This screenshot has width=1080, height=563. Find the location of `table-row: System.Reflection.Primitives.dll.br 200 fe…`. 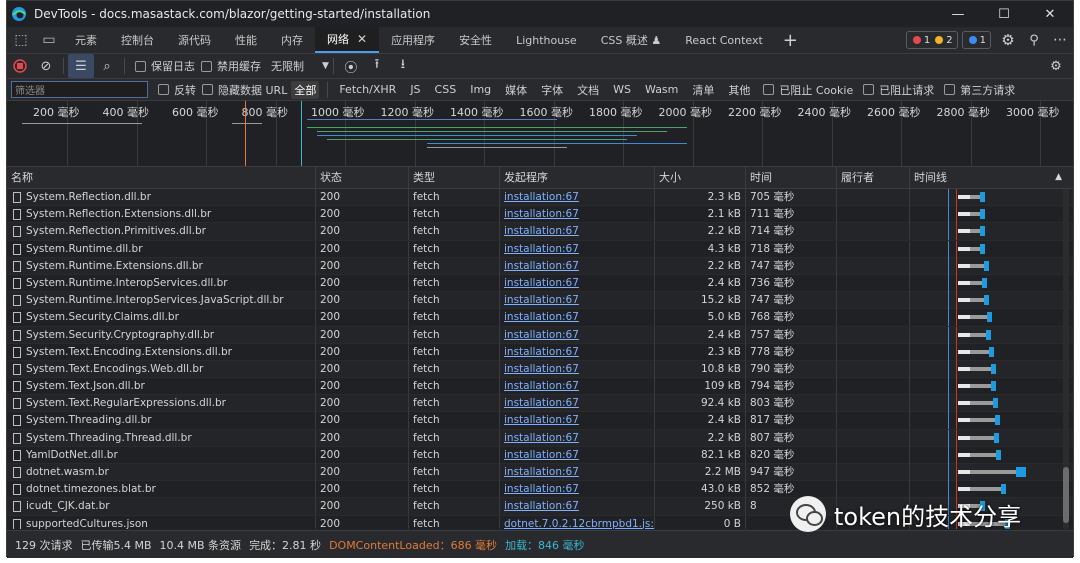

table-row: System.Reflection.Primitives.dll.br 200 fe… is located at coordinates (540, 232).